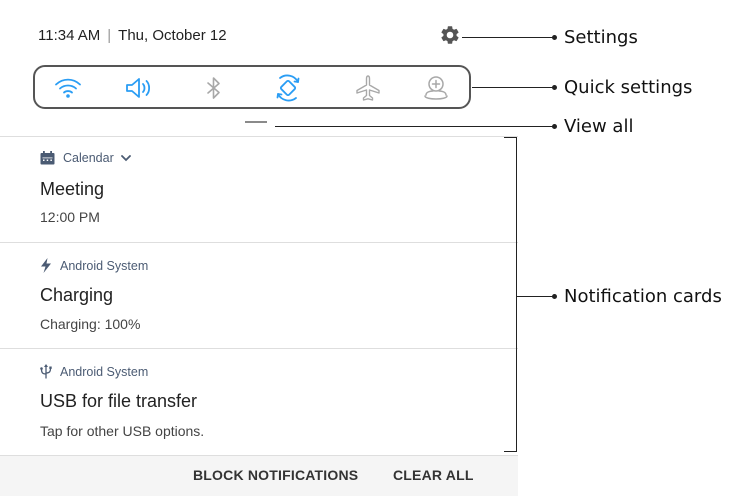  Describe the element at coordinates (643, 296) in the screenshot. I see `notification-cards-callout-label: Notification cards` at that location.